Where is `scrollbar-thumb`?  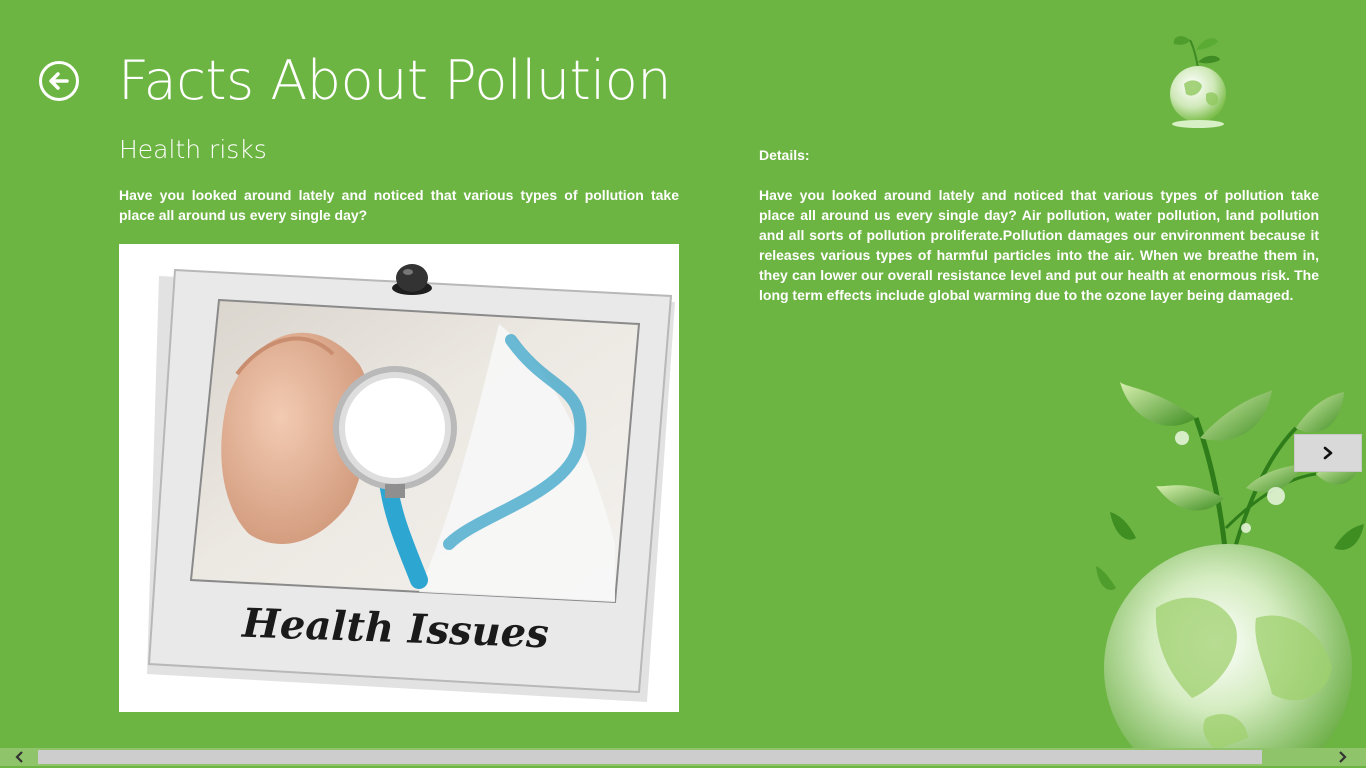 scrollbar-thumb is located at coordinates (650, 757).